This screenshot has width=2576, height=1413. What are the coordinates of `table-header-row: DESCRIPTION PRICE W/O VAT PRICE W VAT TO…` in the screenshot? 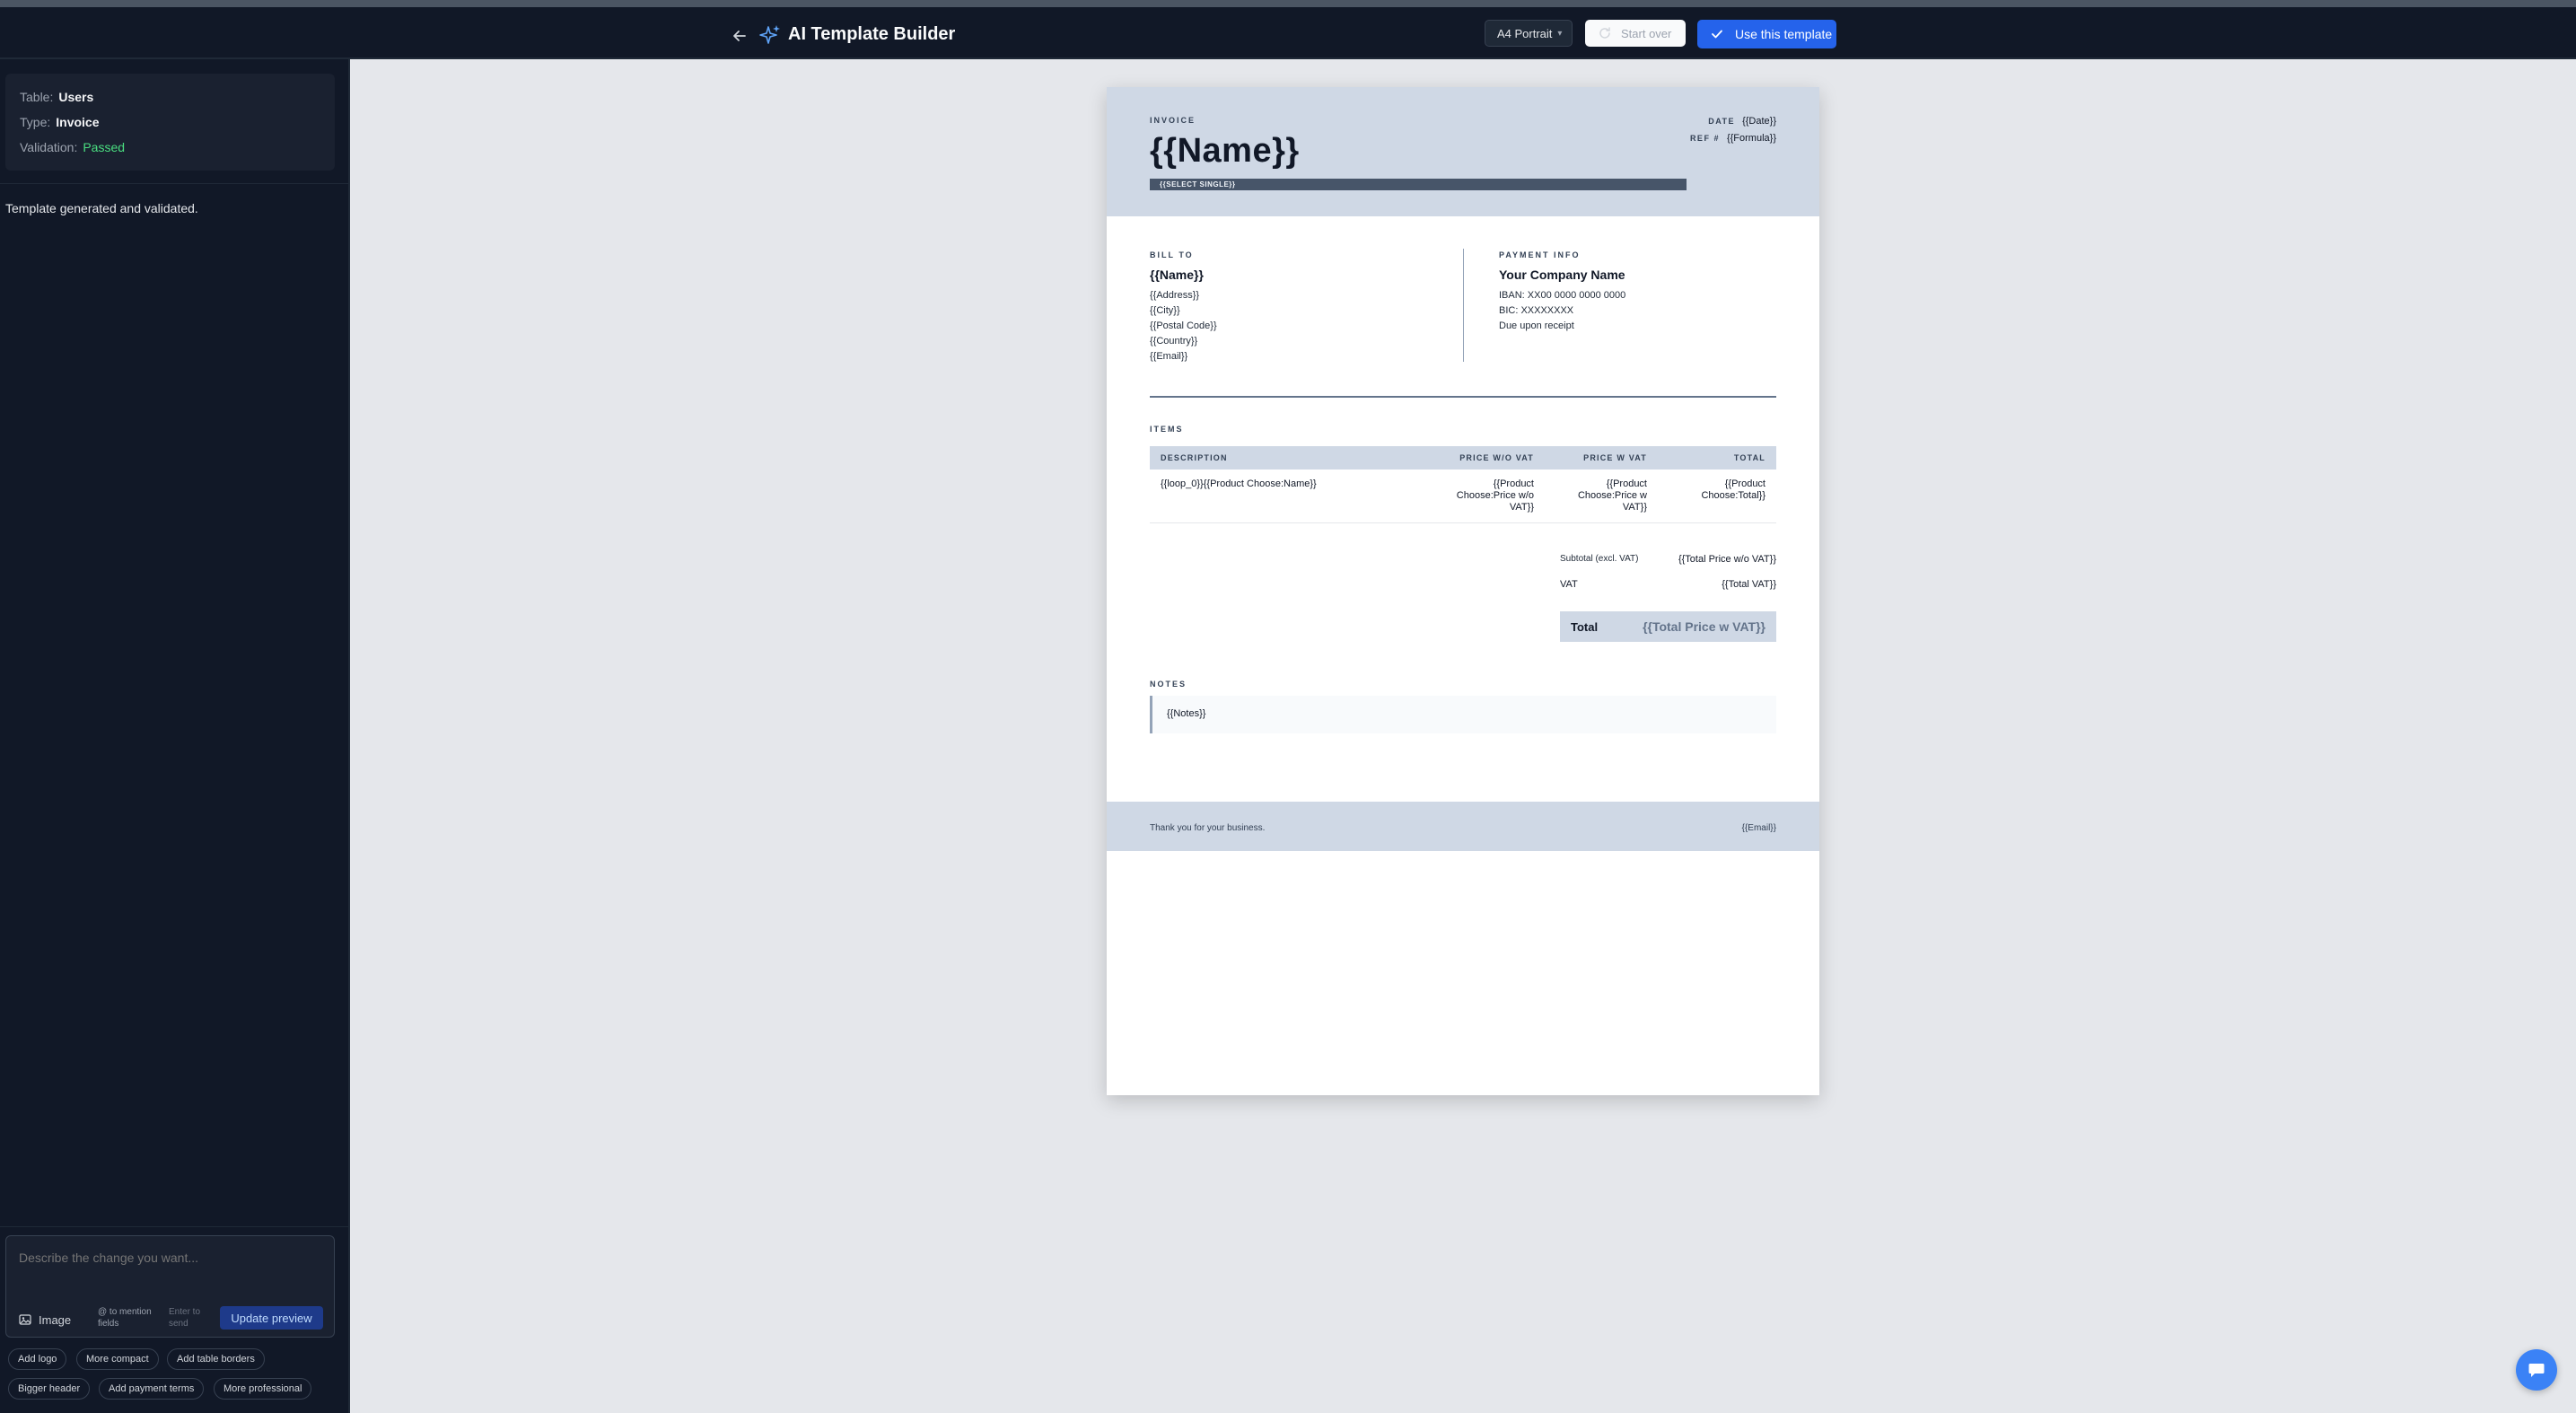 It's located at (1463, 458).